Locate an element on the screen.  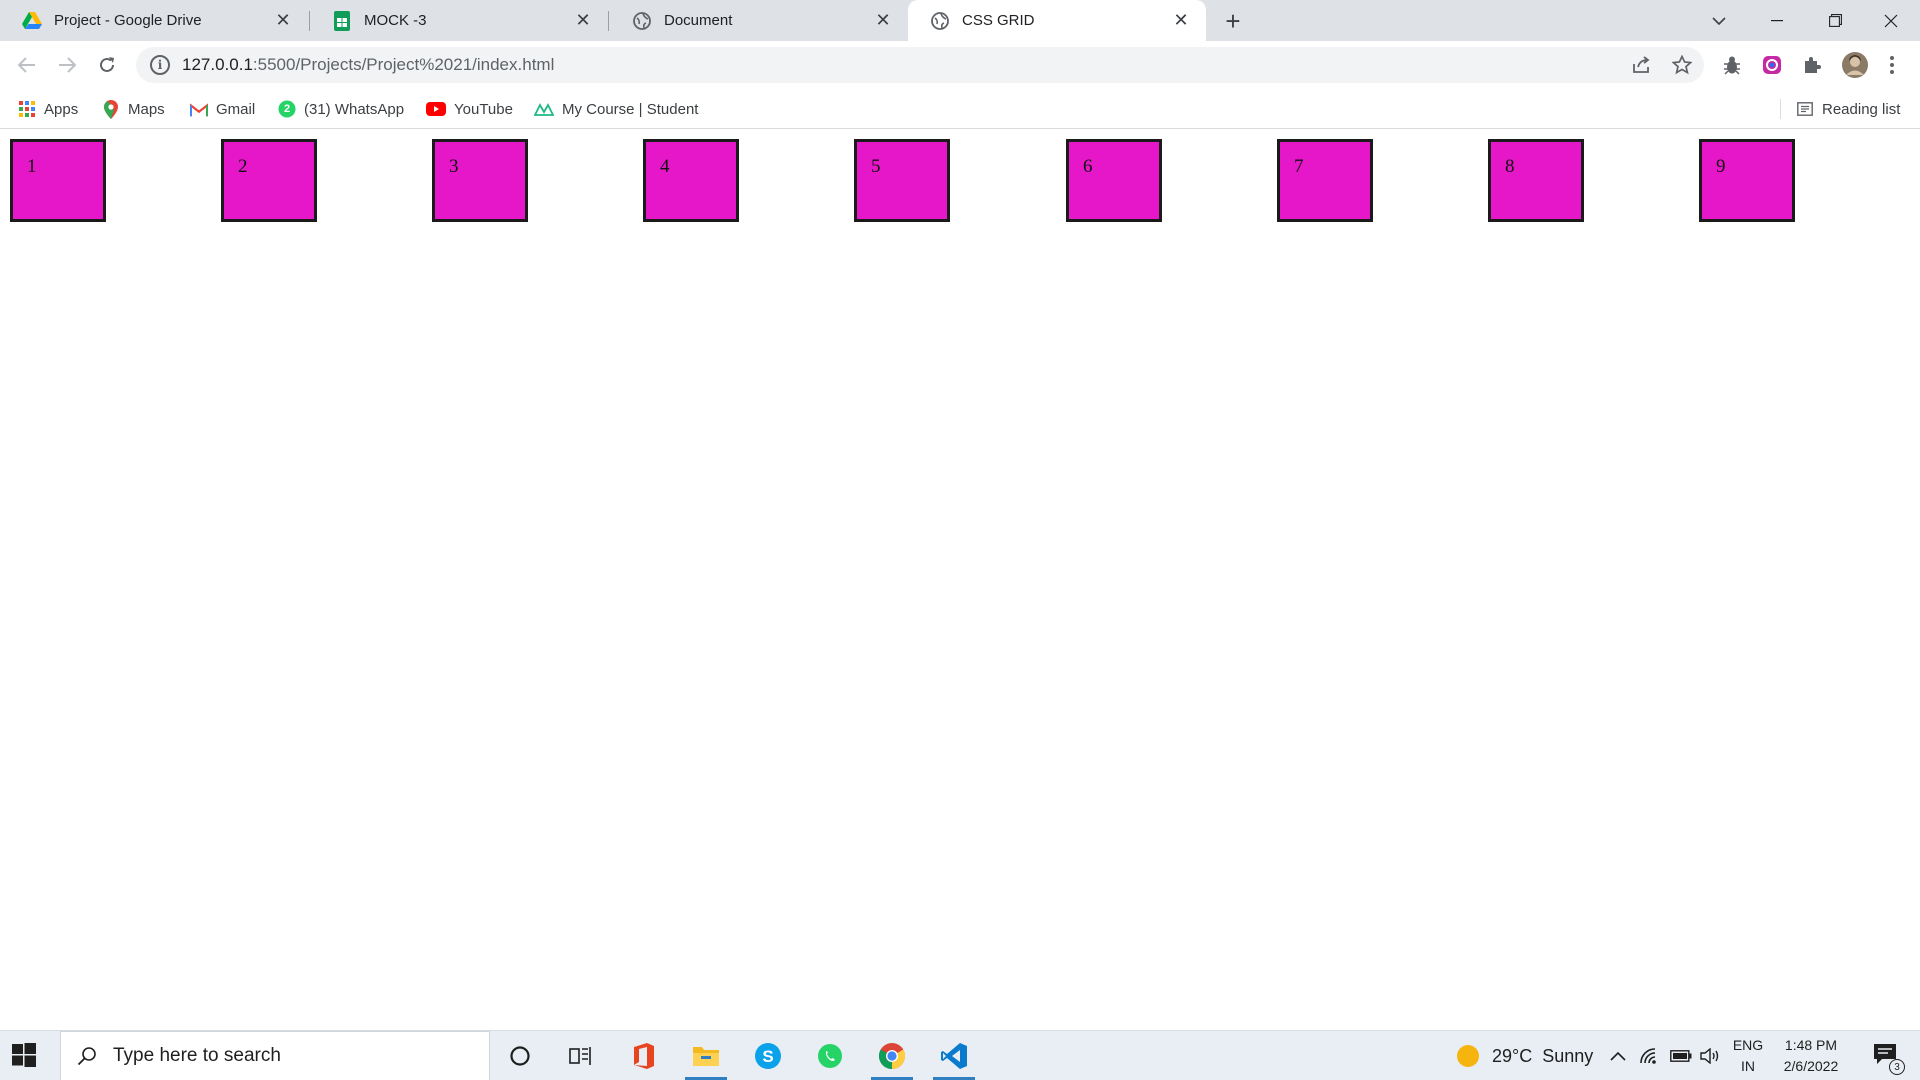
grid-item-2: 2 is located at coordinates (269, 180).